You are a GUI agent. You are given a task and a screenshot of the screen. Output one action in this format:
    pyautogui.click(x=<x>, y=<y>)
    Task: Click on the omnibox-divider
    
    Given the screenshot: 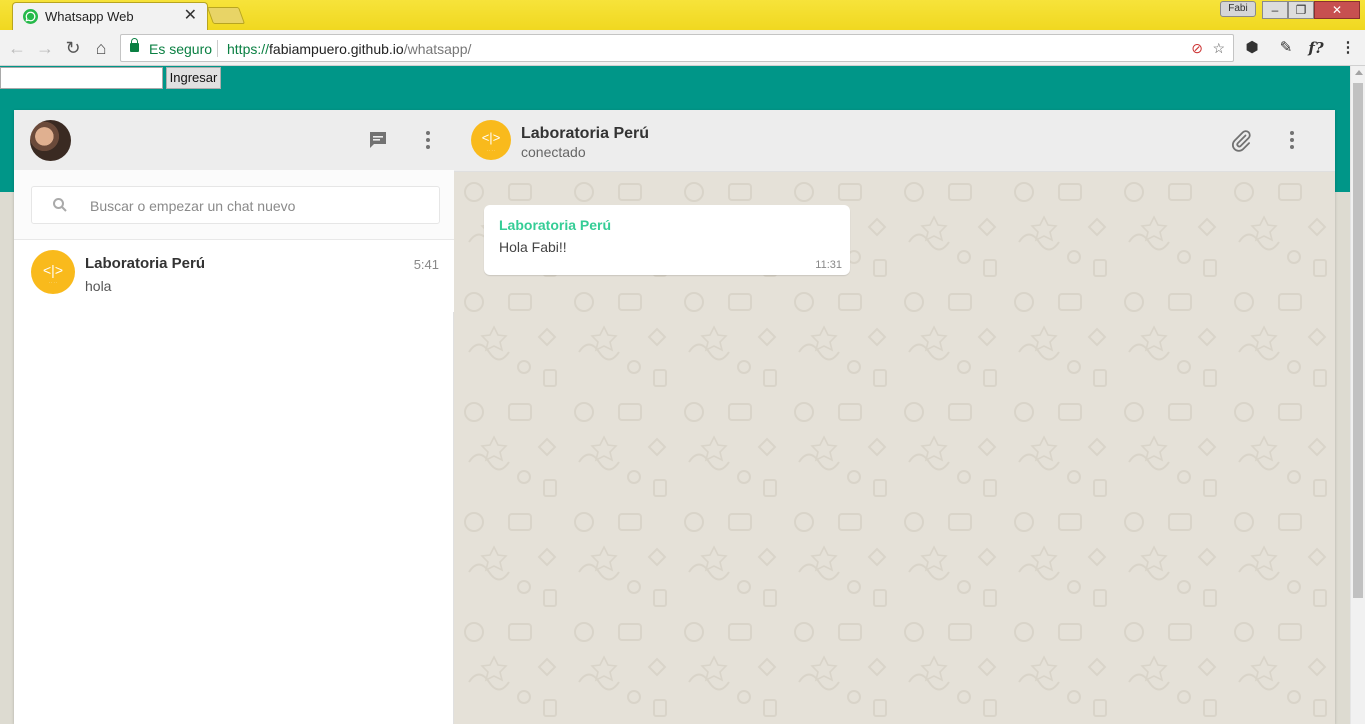 What is the action you would take?
    pyautogui.click(x=217, y=48)
    